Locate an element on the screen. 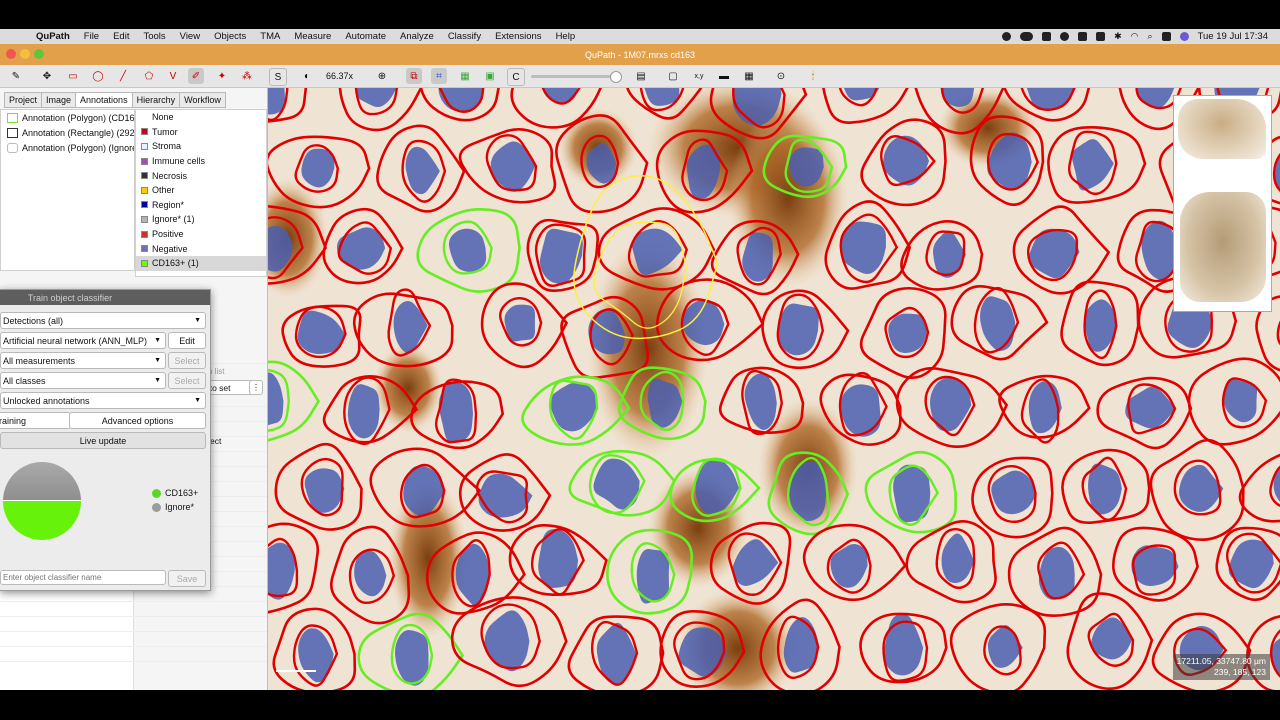  text-icon is located at coordinates (1083, 36).